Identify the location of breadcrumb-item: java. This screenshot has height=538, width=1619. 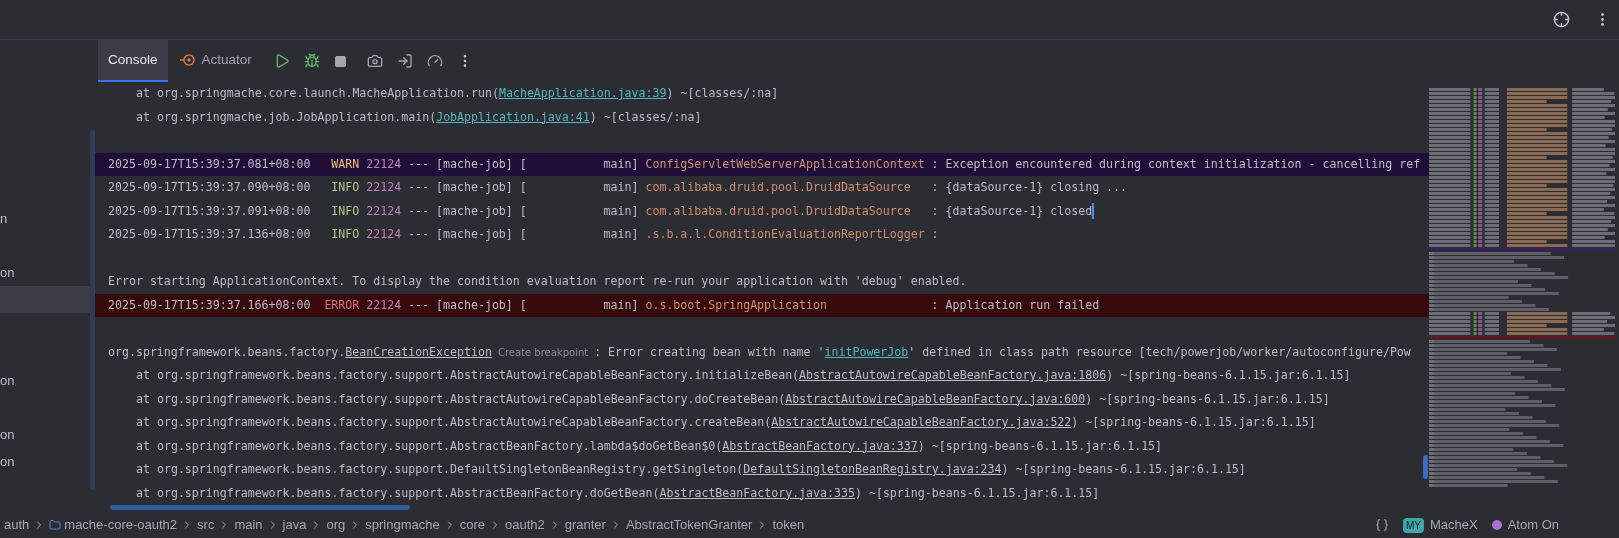
(294, 525).